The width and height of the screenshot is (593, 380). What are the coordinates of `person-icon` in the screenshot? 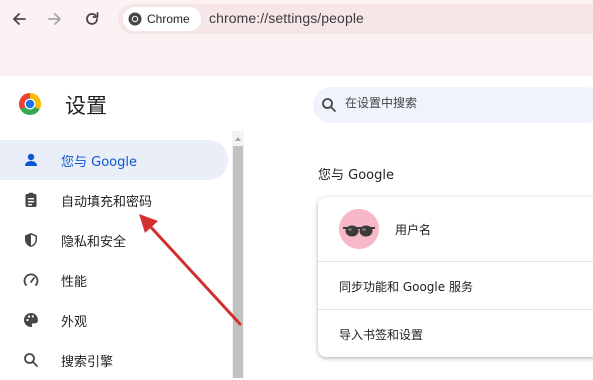 It's located at (31, 160).